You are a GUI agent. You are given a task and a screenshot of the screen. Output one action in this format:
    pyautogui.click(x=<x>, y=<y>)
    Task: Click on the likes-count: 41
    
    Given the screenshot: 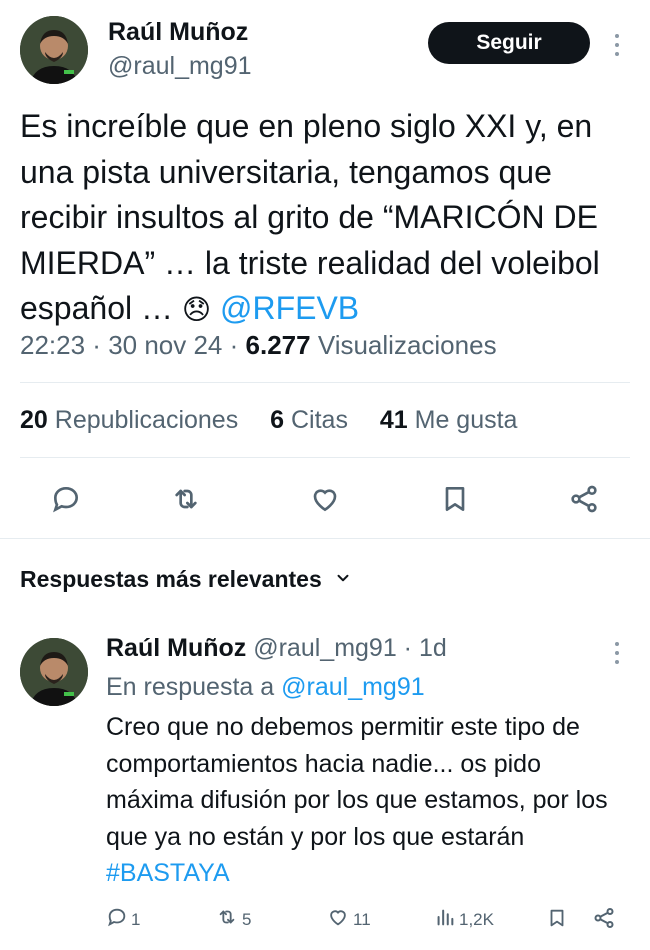 What is the action you would take?
    pyautogui.click(x=393, y=420)
    